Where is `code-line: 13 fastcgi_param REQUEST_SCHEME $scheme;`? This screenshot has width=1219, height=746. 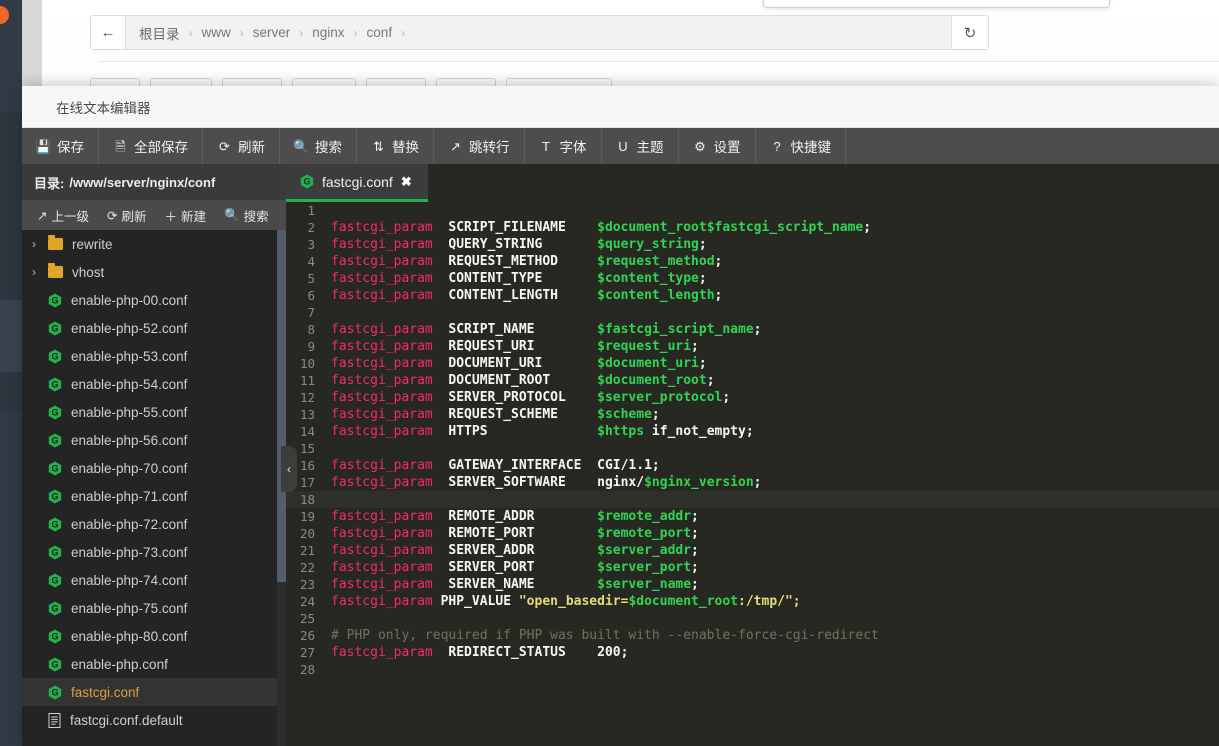 code-line: 13 fastcgi_param REQUEST_SCHEME $scheme; is located at coordinates (752, 414).